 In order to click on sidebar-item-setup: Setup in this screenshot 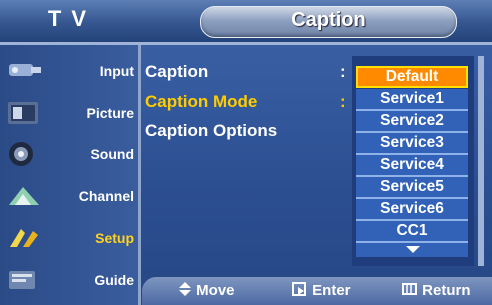, I will do `click(69, 238)`.